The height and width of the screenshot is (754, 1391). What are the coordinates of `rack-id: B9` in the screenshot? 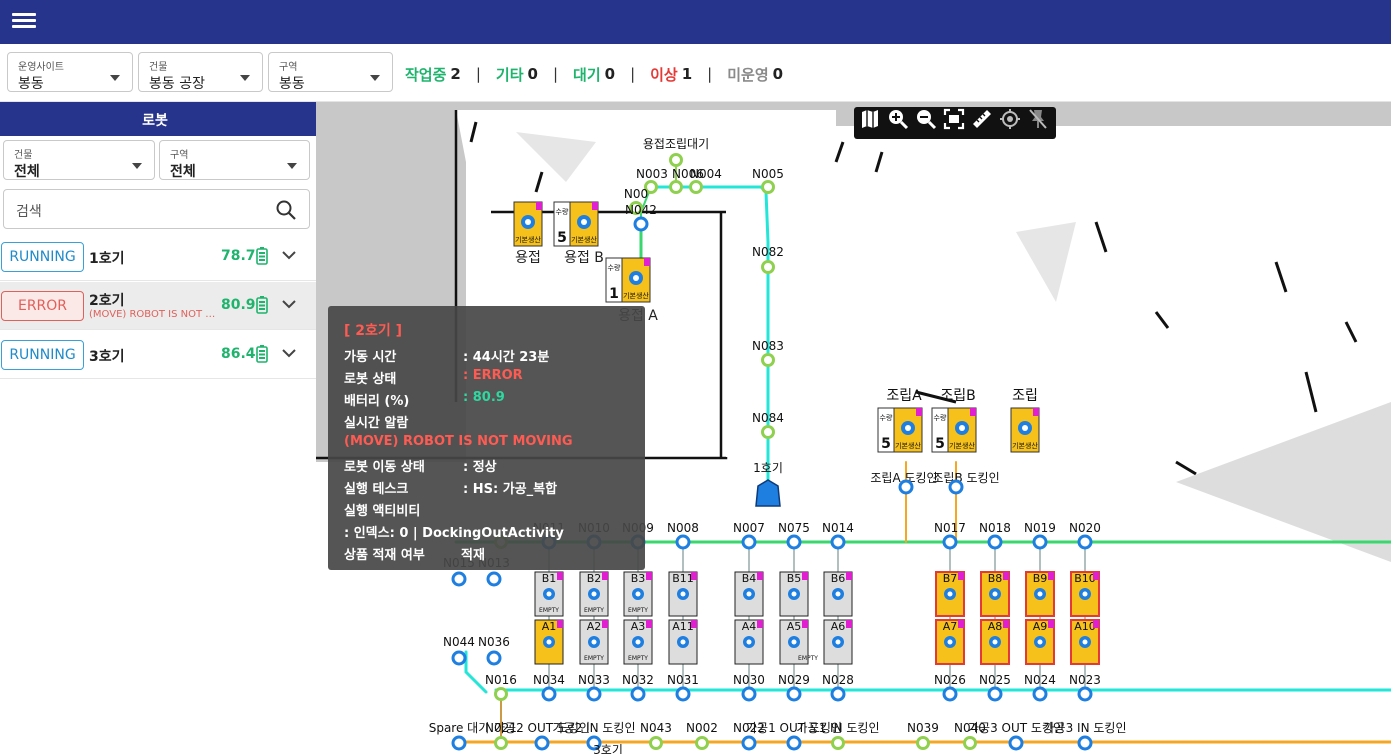 It's located at (1040, 578).